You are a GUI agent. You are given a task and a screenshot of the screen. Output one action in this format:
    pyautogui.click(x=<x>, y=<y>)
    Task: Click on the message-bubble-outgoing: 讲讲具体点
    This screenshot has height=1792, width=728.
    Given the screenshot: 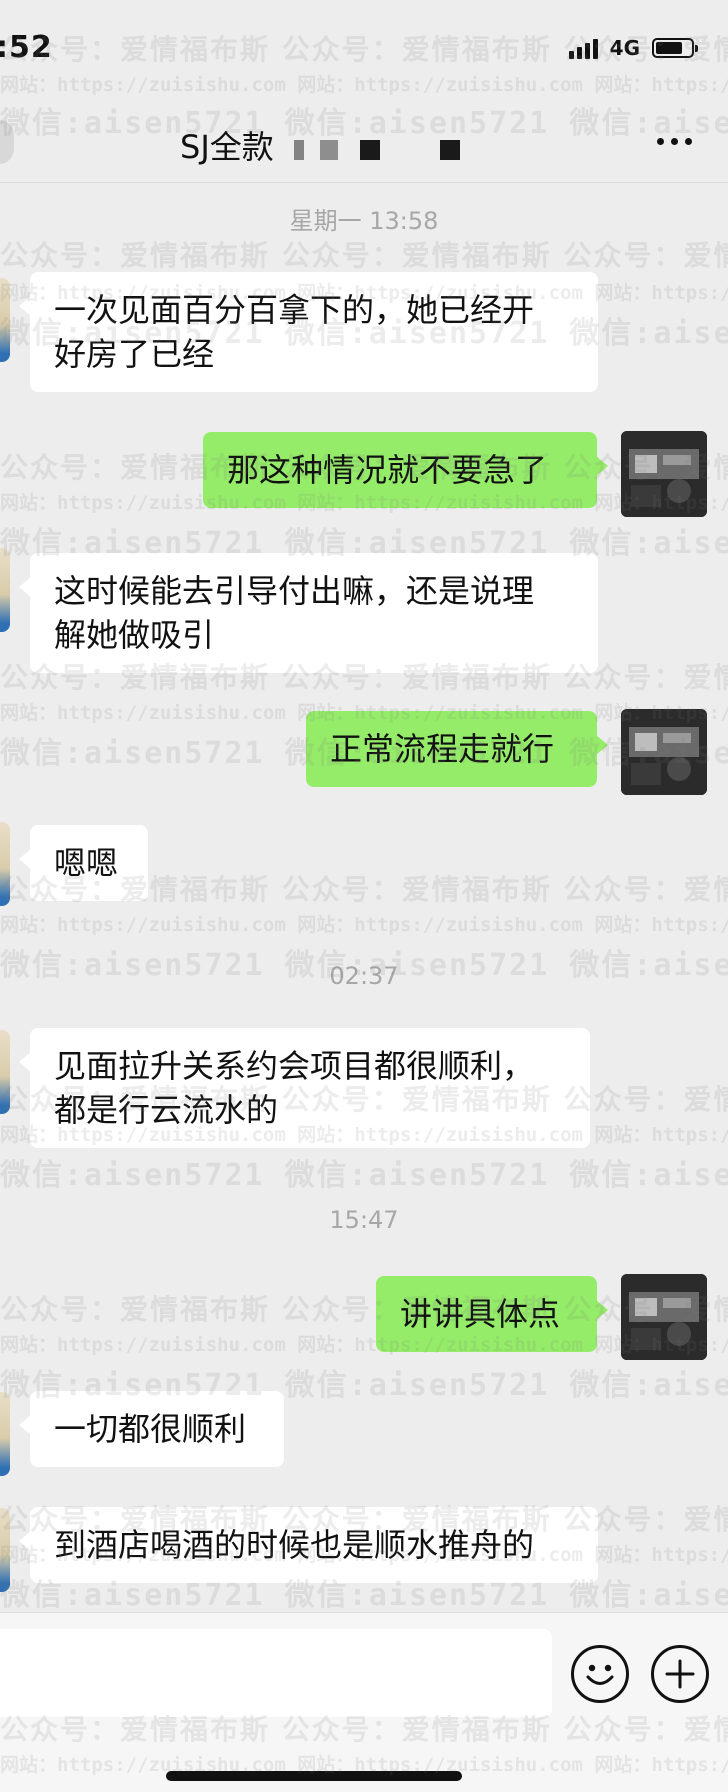 What is the action you would take?
    pyautogui.click(x=492, y=1314)
    